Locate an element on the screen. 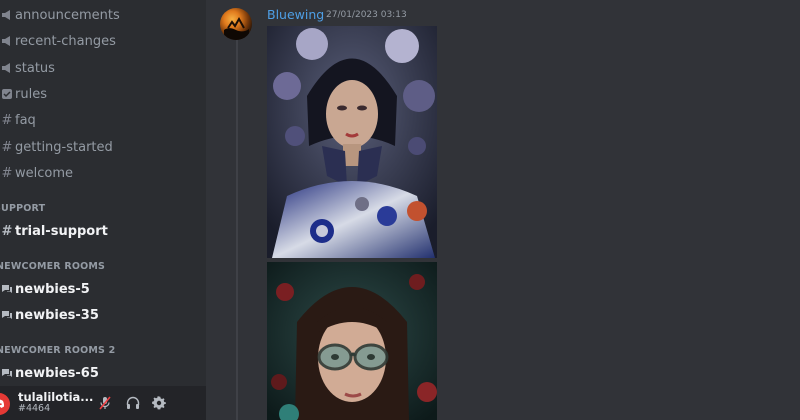  user-panel: tulalilotia... #4464 is located at coordinates (103, 403).